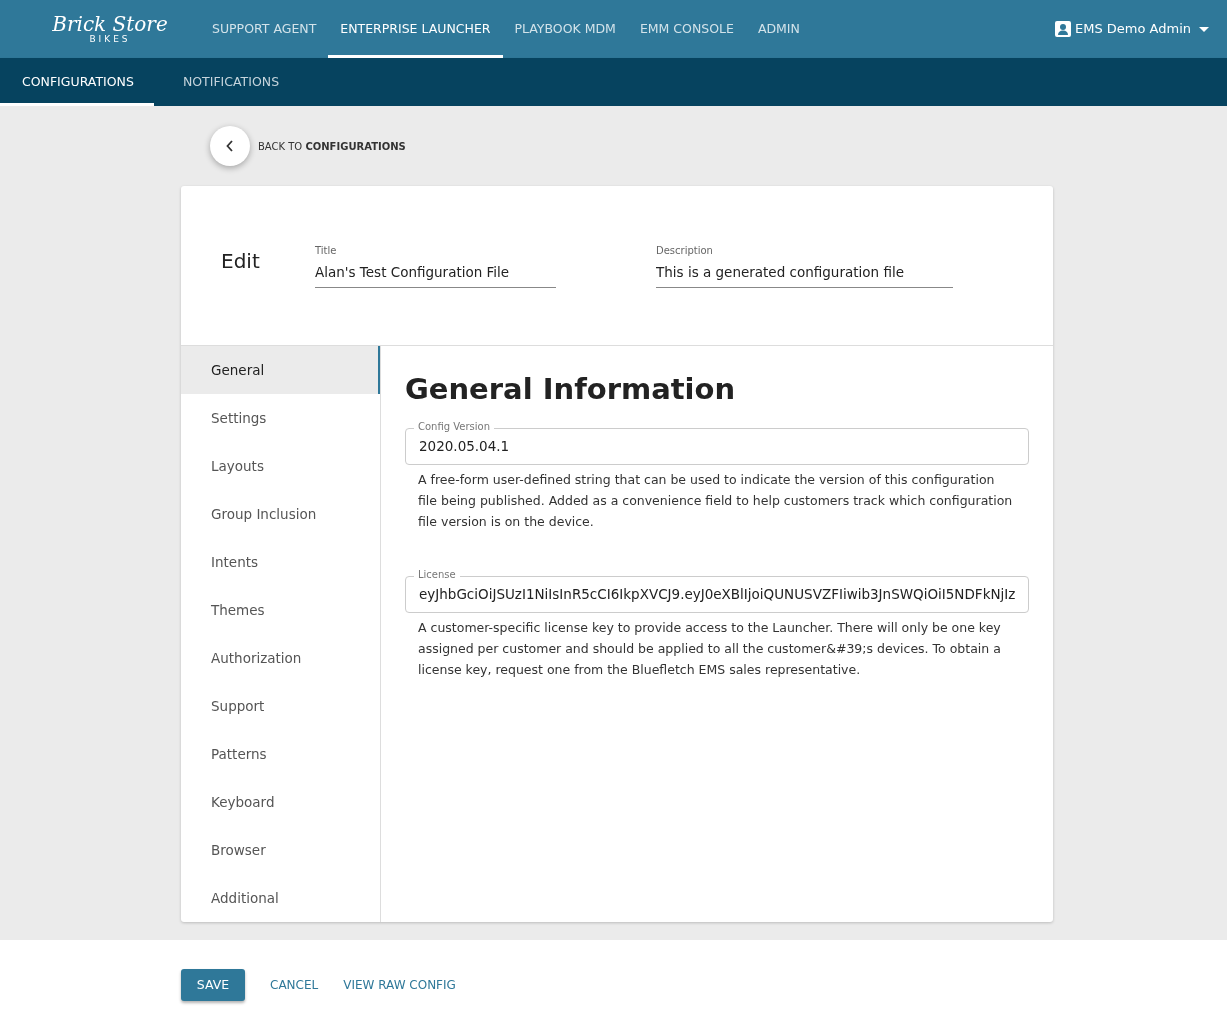 Image resolution: width=1227 pixels, height=1020 pixels. What do you see at coordinates (110, 39) in the screenshot?
I see `logo-tagline: BIKES` at bounding box center [110, 39].